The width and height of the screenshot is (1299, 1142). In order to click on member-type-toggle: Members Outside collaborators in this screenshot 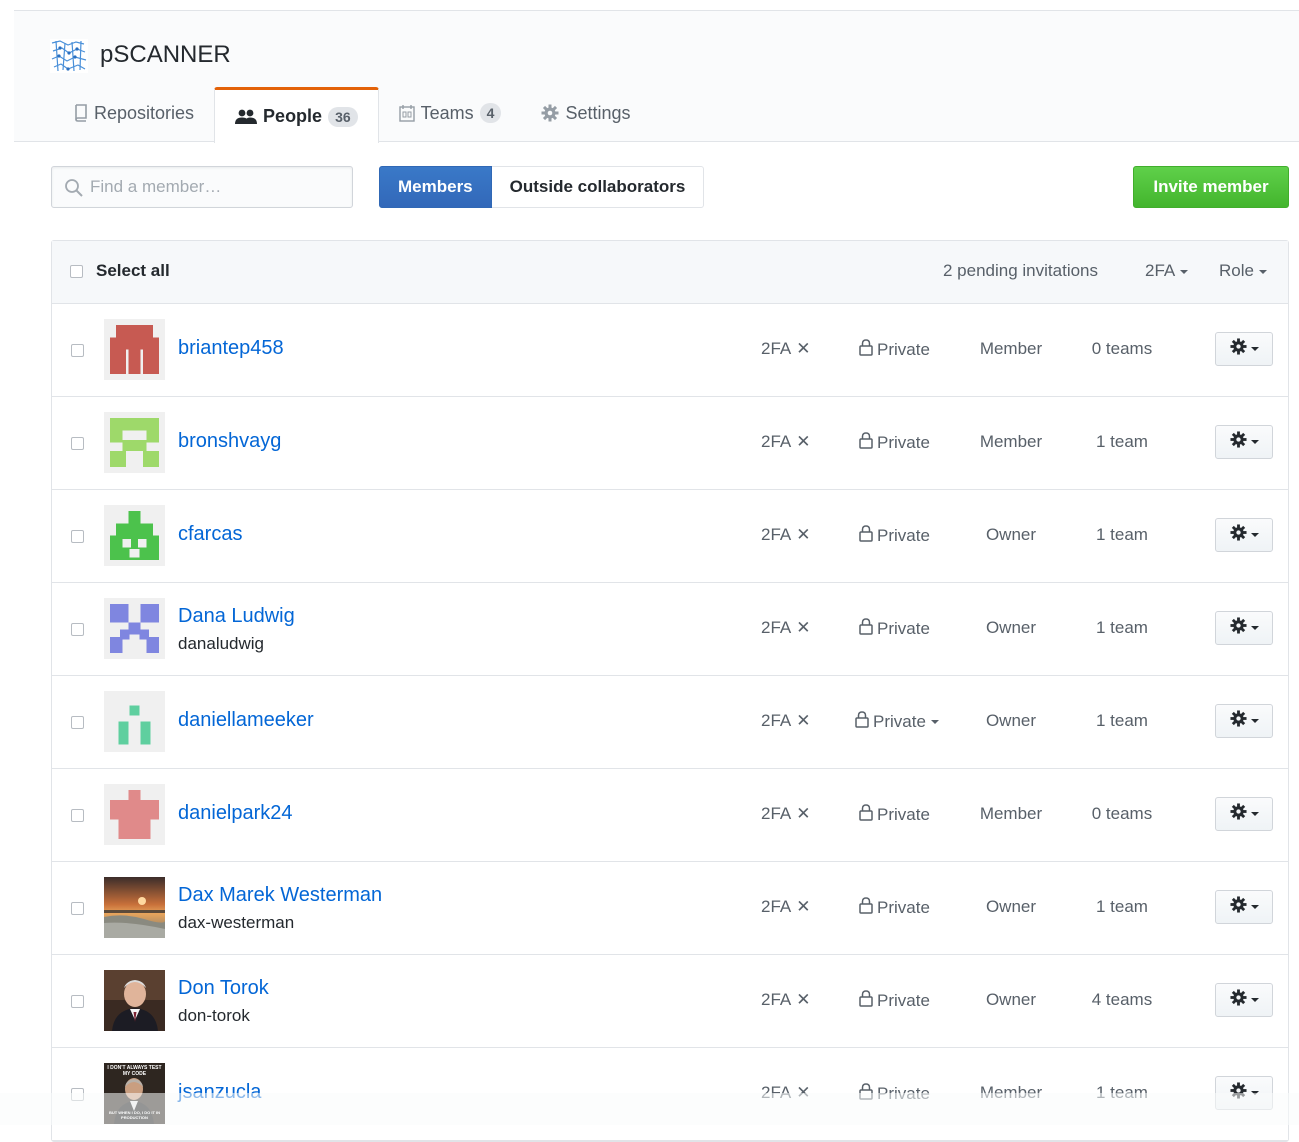, I will do `click(542, 187)`.